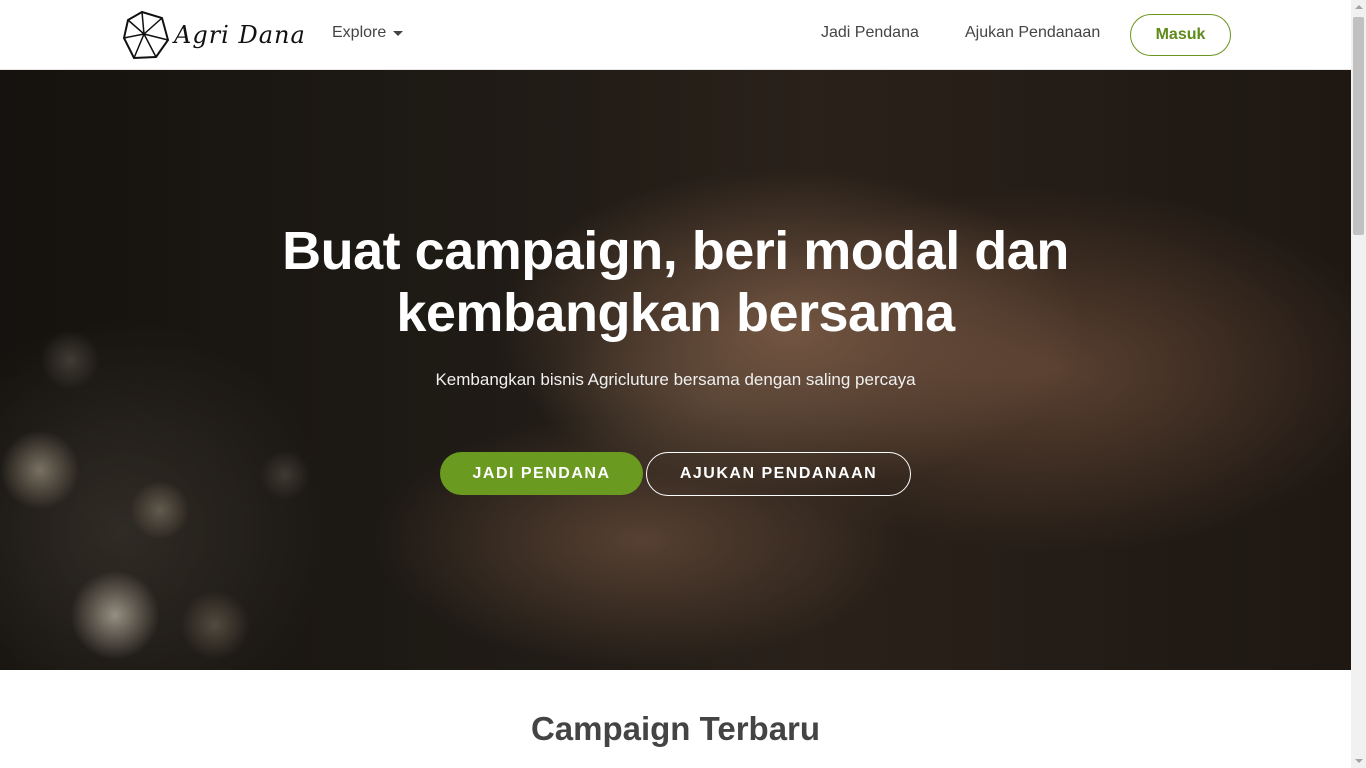 The height and width of the screenshot is (768, 1366). Describe the element at coordinates (1180, 35) in the screenshot. I see `login-button: Masuk` at that location.